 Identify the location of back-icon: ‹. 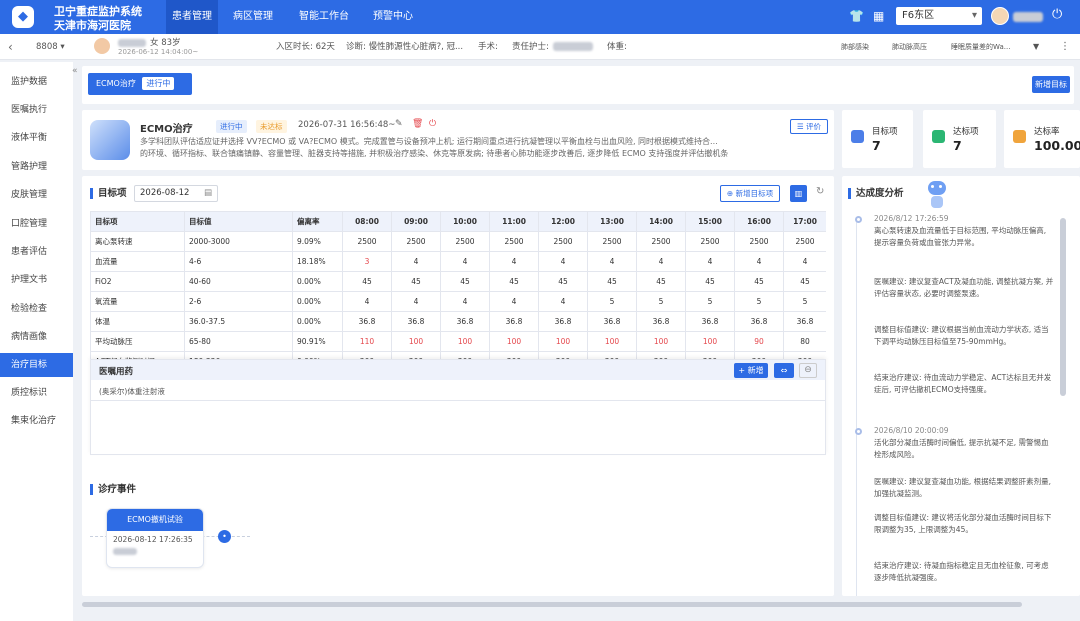
(10, 47).